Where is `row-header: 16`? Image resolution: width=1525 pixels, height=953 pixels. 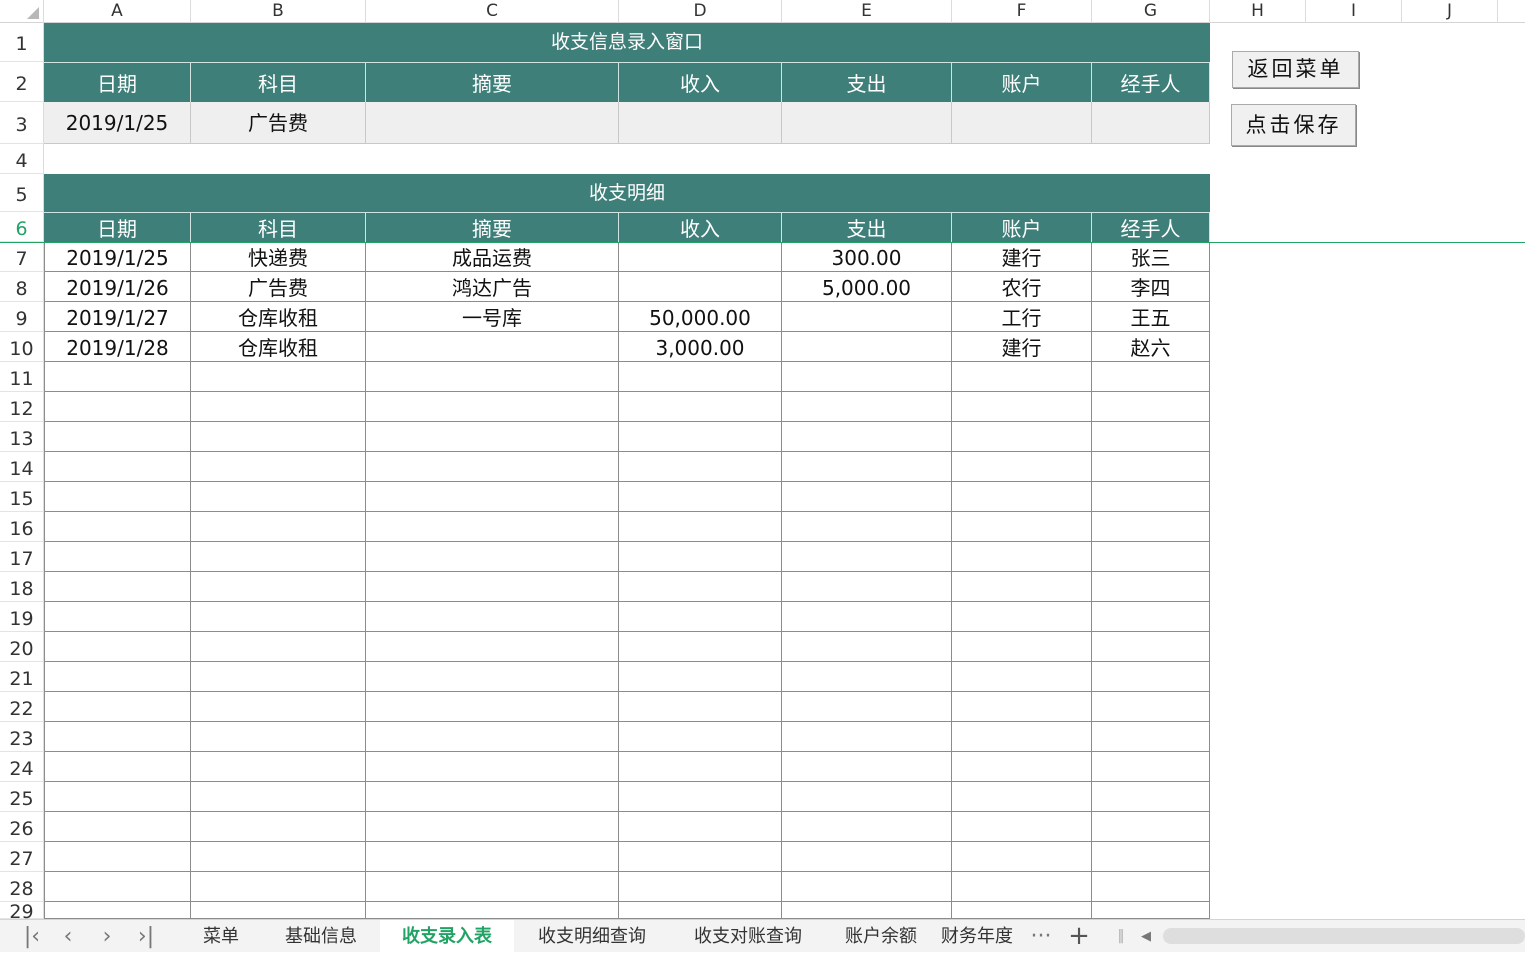
row-header: 16 is located at coordinates (22, 527).